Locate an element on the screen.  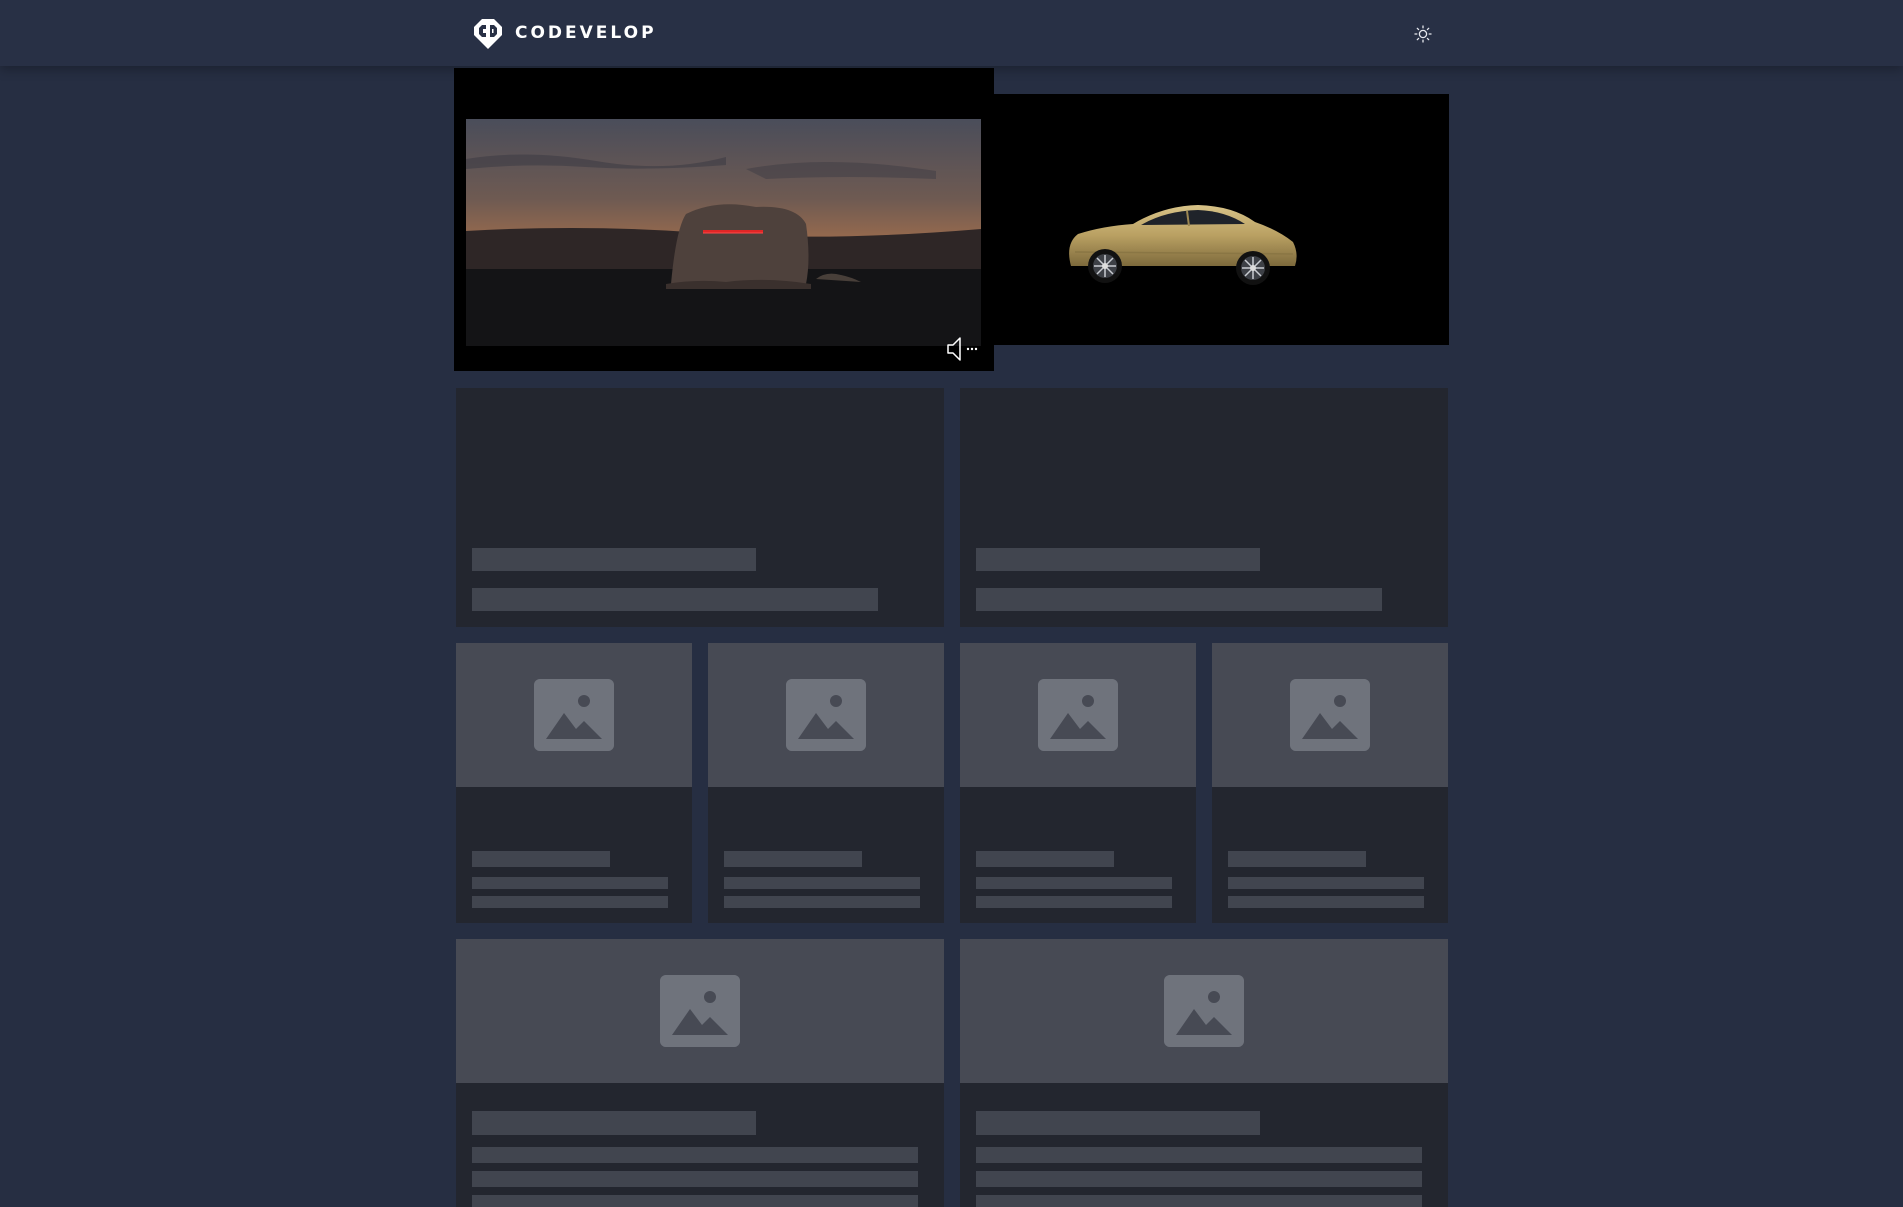
hero-video is located at coordinates (724, 219).